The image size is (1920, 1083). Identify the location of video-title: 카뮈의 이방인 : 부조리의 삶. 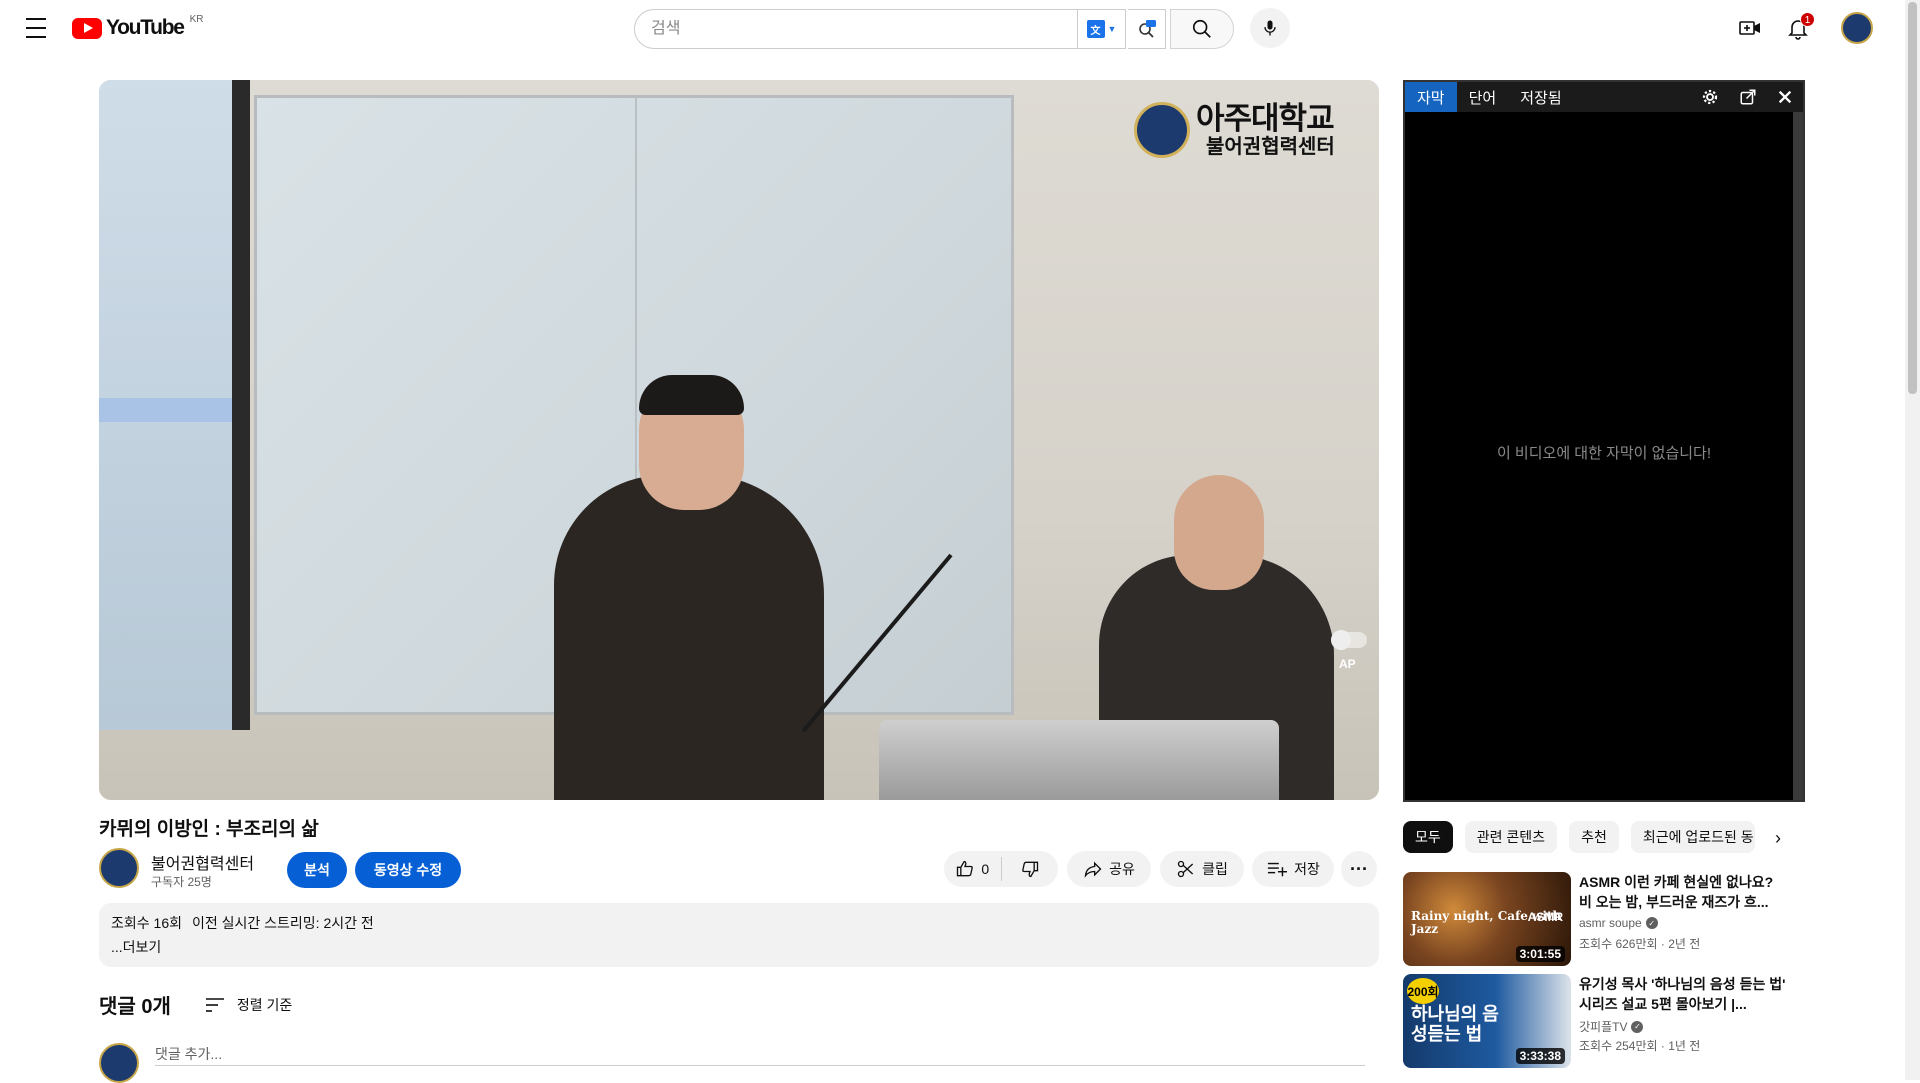
(209, 829).